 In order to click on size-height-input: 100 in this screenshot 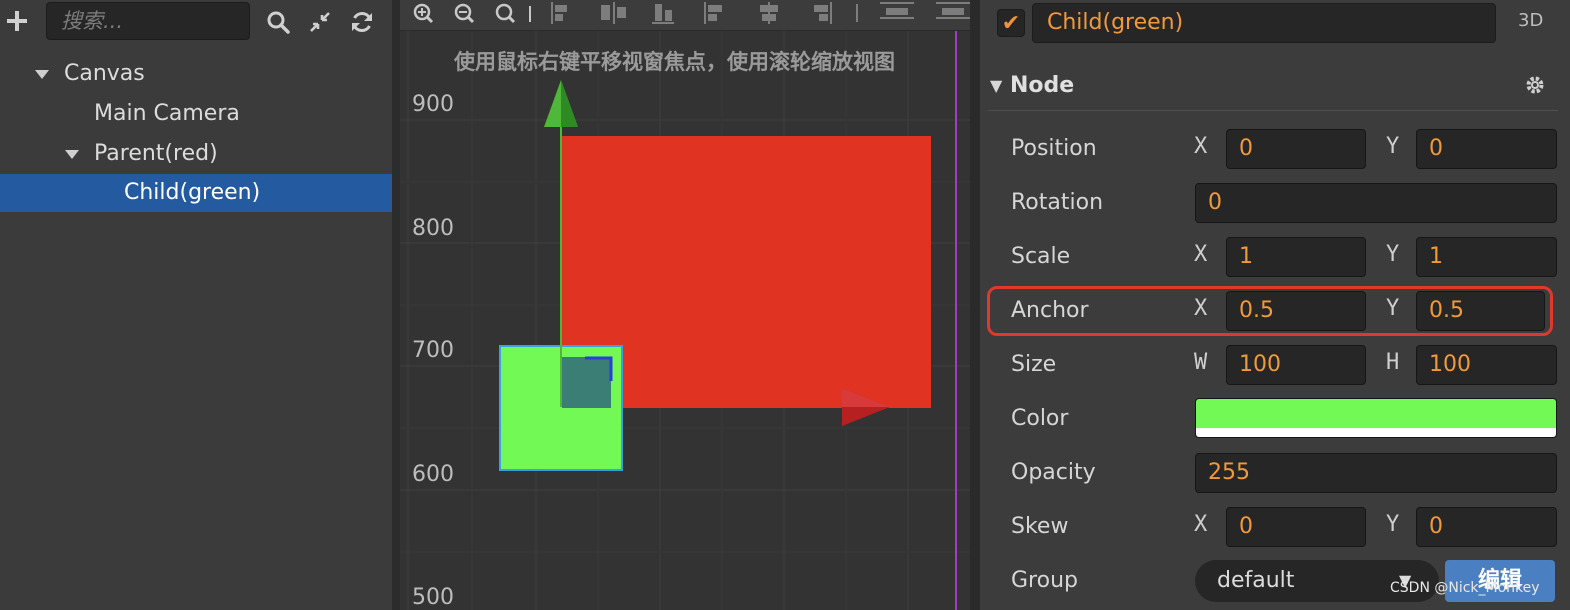, I will do `click(1486, 365)`.